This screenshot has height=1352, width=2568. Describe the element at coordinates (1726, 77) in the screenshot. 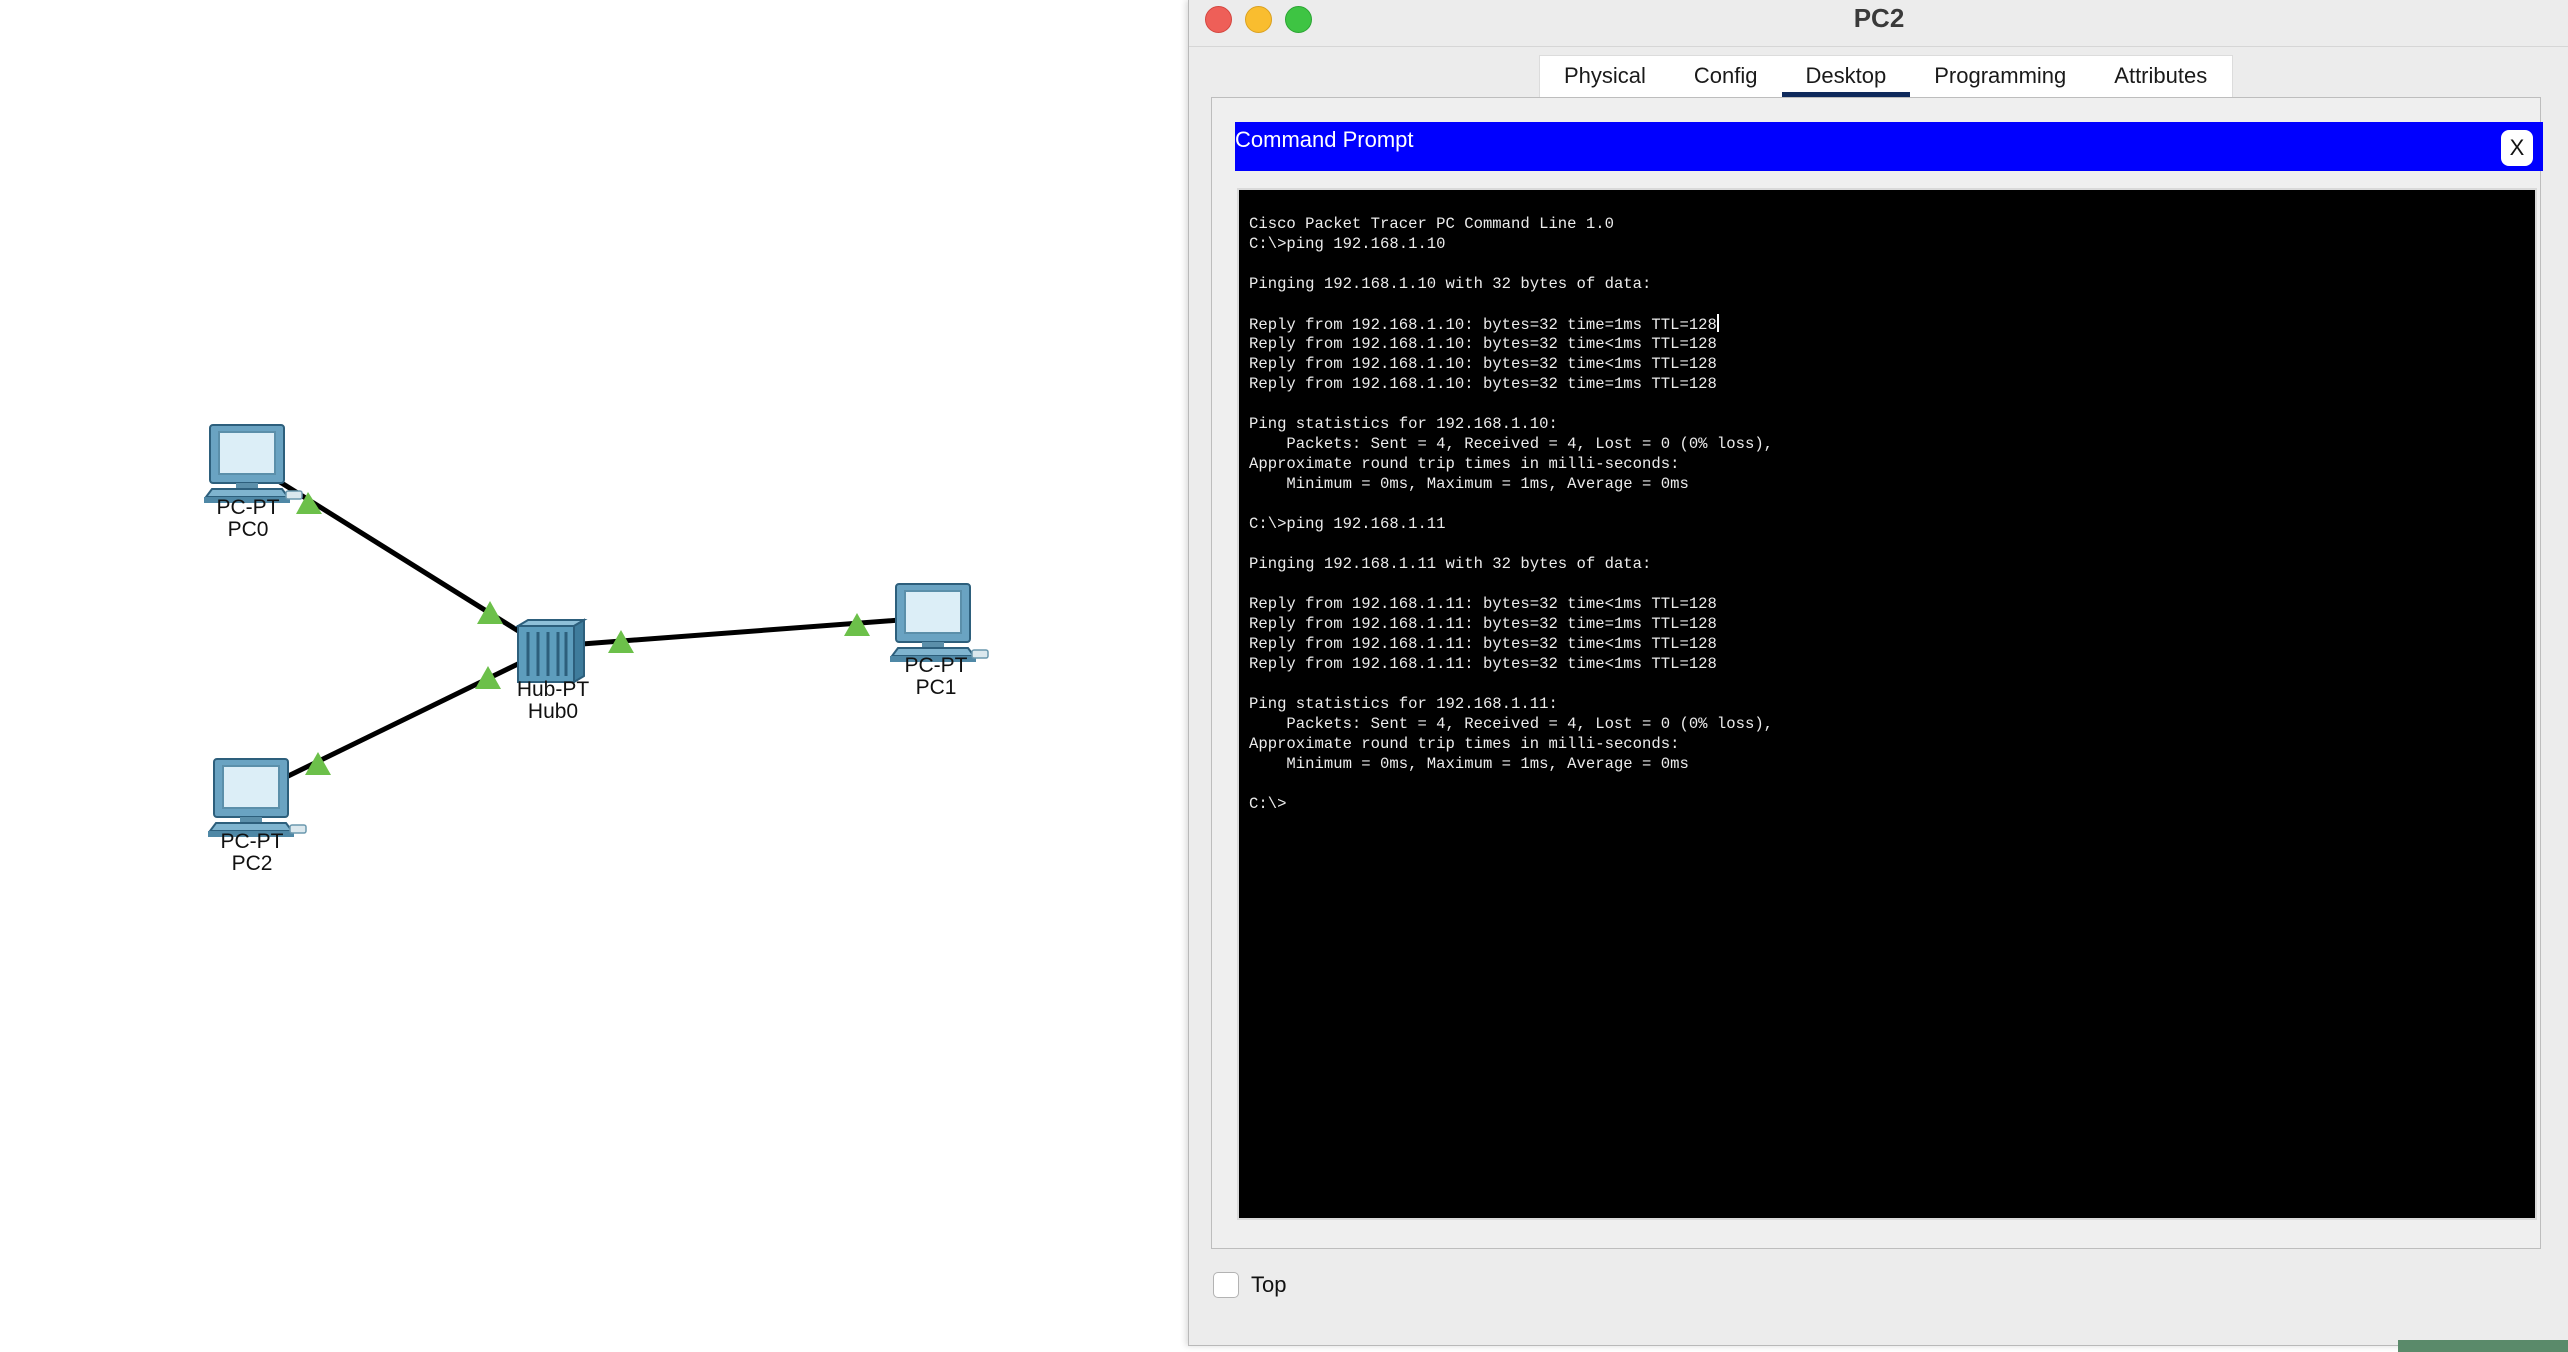

I see `tab-config: Config` at that location.